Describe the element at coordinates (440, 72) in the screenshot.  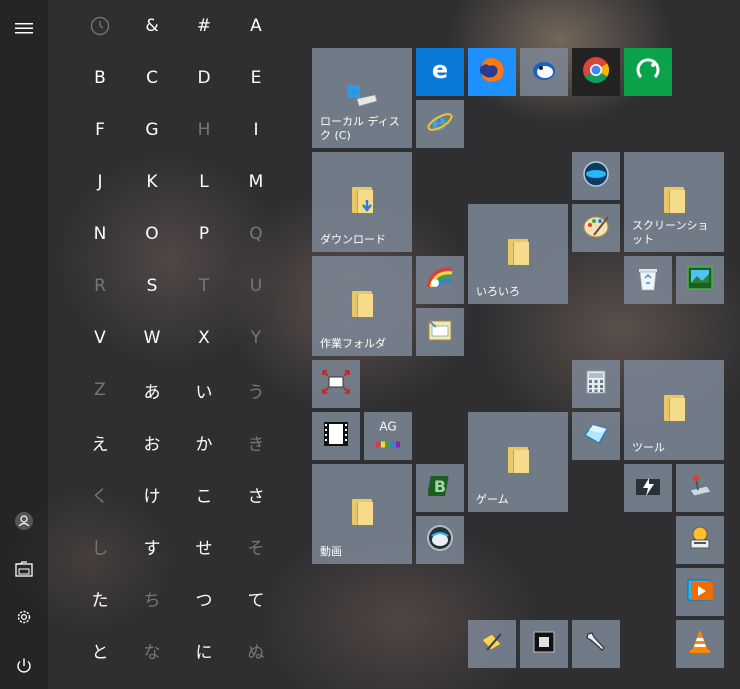
I see `tile-edge: e` at that location.